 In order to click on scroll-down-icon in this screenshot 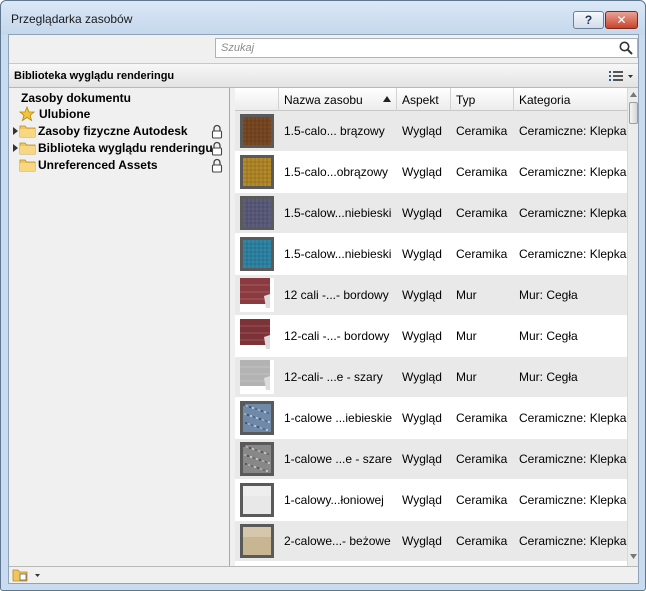, I will do `click(633, 556)`.